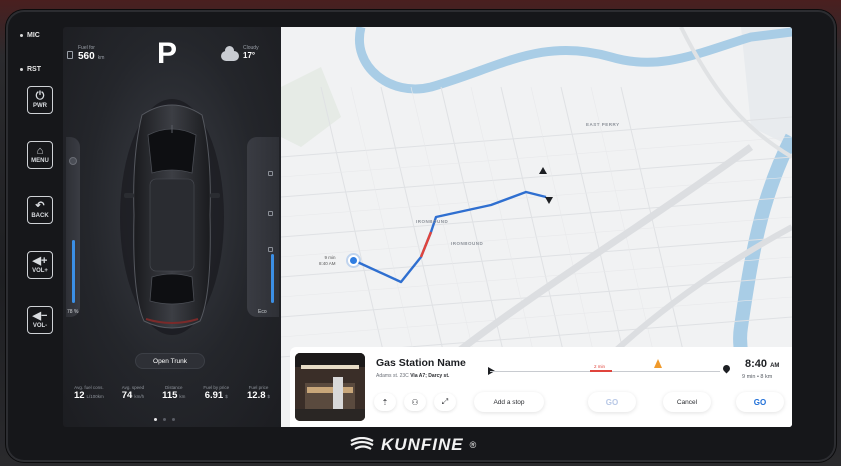 Image resolution: width=841 pixels, height=466 pixels. I want to click on right-level-slider: Eco, so click(263, 227).